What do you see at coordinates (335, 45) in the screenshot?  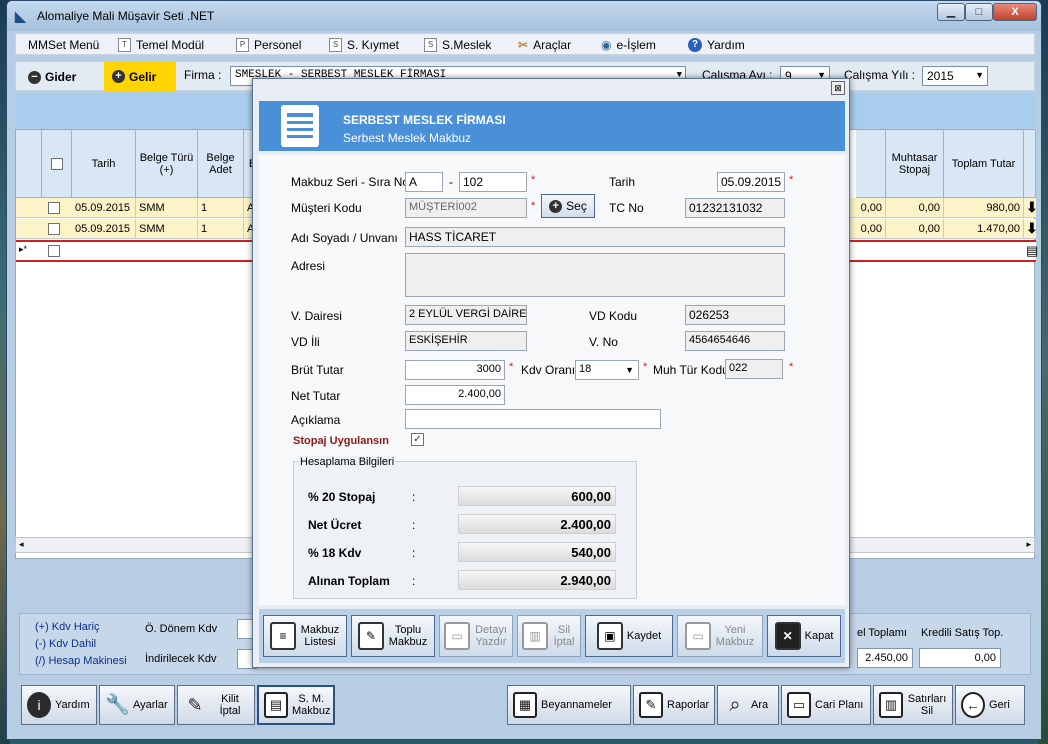 I see `s-kiymet-icon: S` at bounding box center [335, 45].